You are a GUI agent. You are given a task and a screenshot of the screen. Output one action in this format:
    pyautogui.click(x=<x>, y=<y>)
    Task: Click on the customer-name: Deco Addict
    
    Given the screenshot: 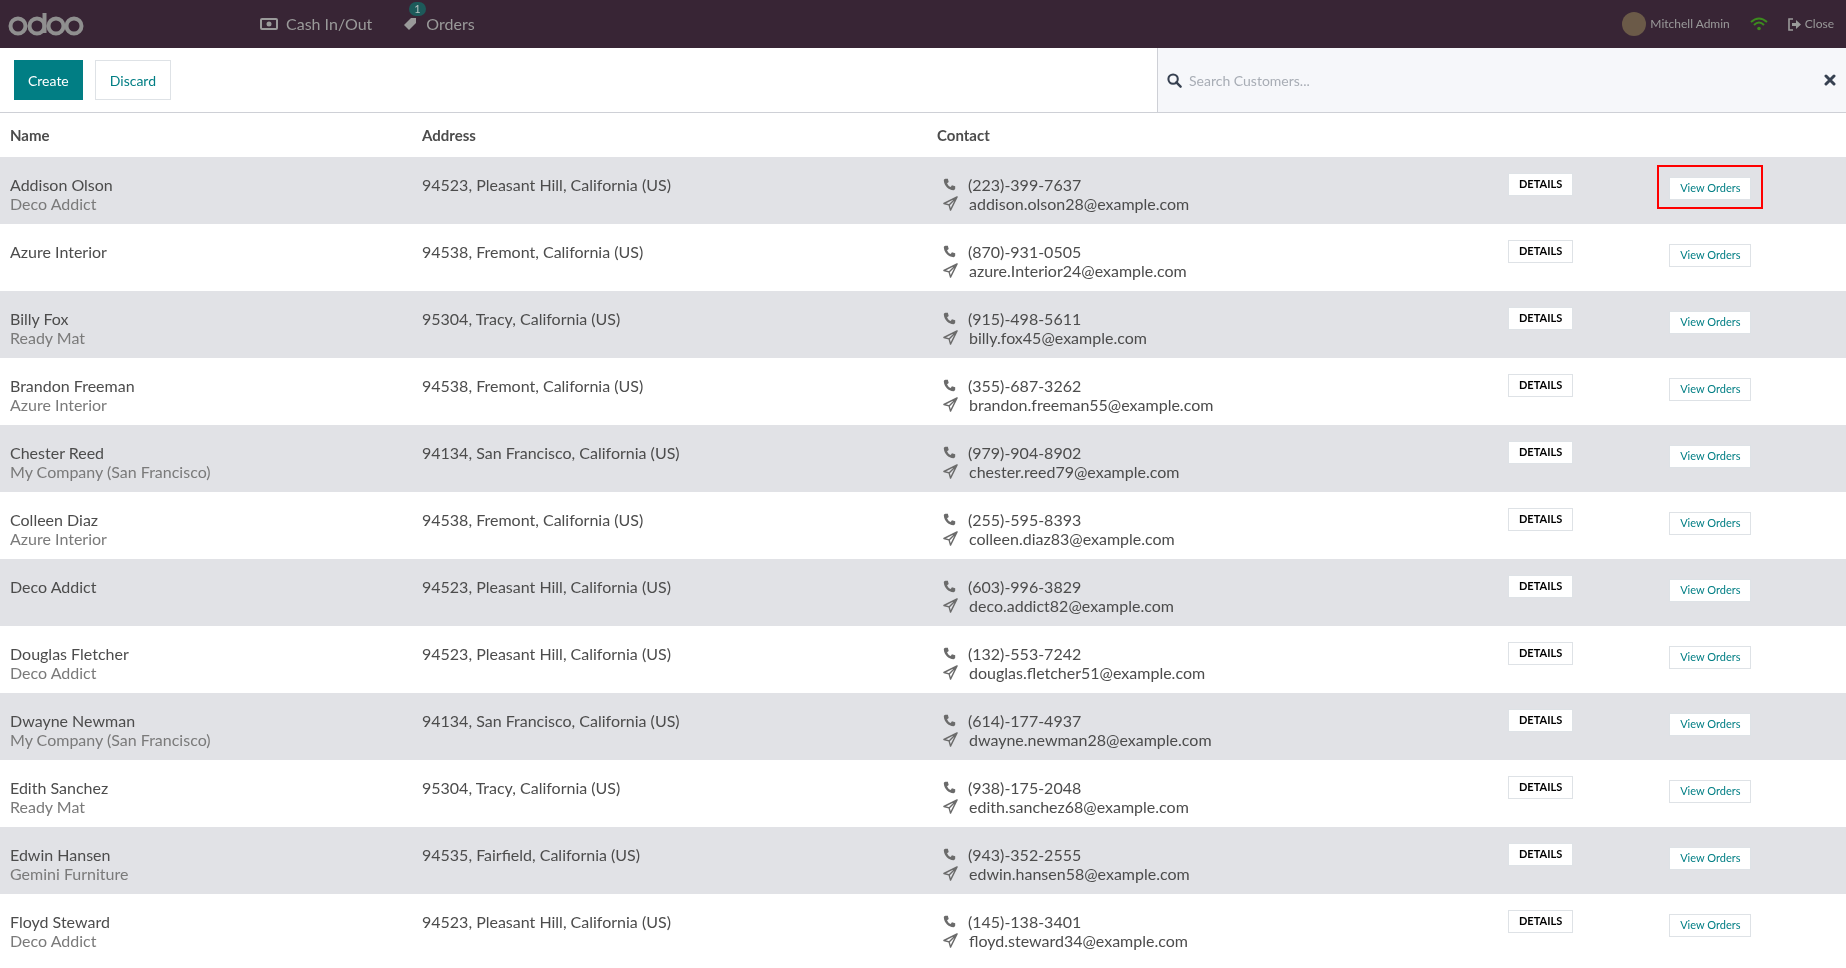 What is the action you would take?
    pyautogui.click(x=54, y=586)
    